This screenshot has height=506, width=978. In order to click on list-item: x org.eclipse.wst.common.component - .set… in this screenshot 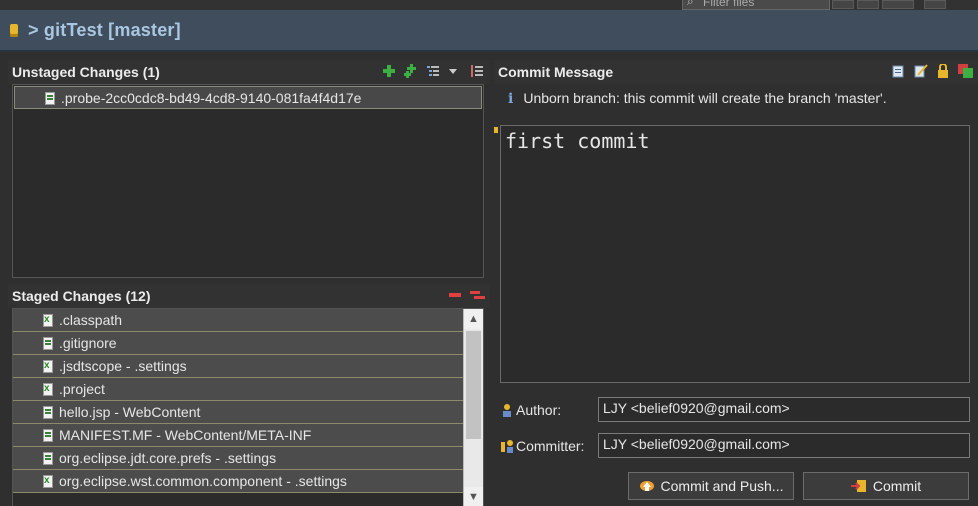, I will do `click(238, 481)`.